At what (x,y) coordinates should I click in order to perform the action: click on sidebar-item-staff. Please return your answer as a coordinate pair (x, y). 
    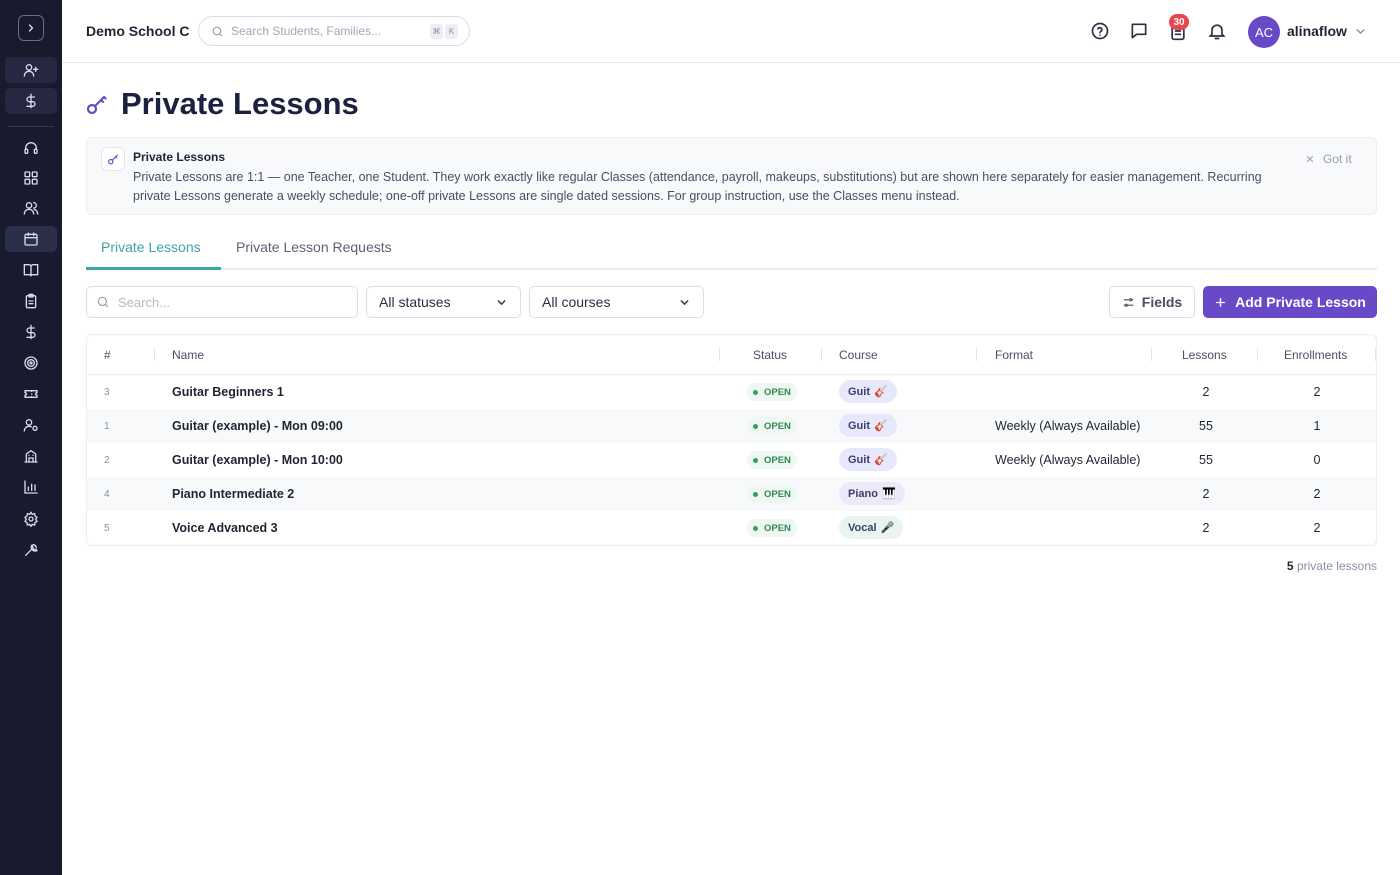
    Looking at the image, I should click on (31, 425).